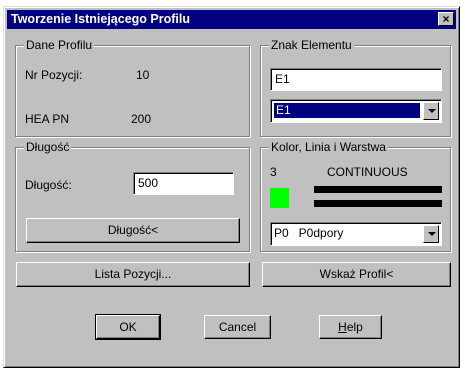 This screenshot has height=372, width=465. Describe the element at coordinates (328, 147) in the screenshot. I see `kolor-legend: Kolor, Linia i Warstwa` at that location.